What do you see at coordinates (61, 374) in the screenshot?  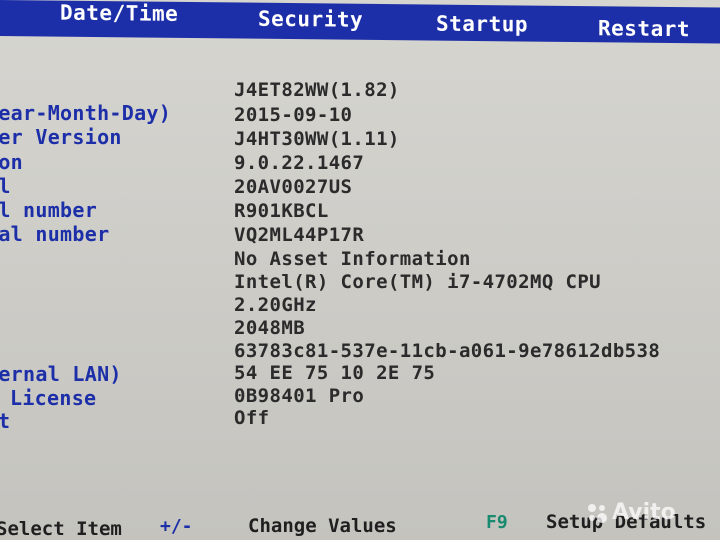 I see `row-label: ternal LAN)` at bounding box center [61, 374].